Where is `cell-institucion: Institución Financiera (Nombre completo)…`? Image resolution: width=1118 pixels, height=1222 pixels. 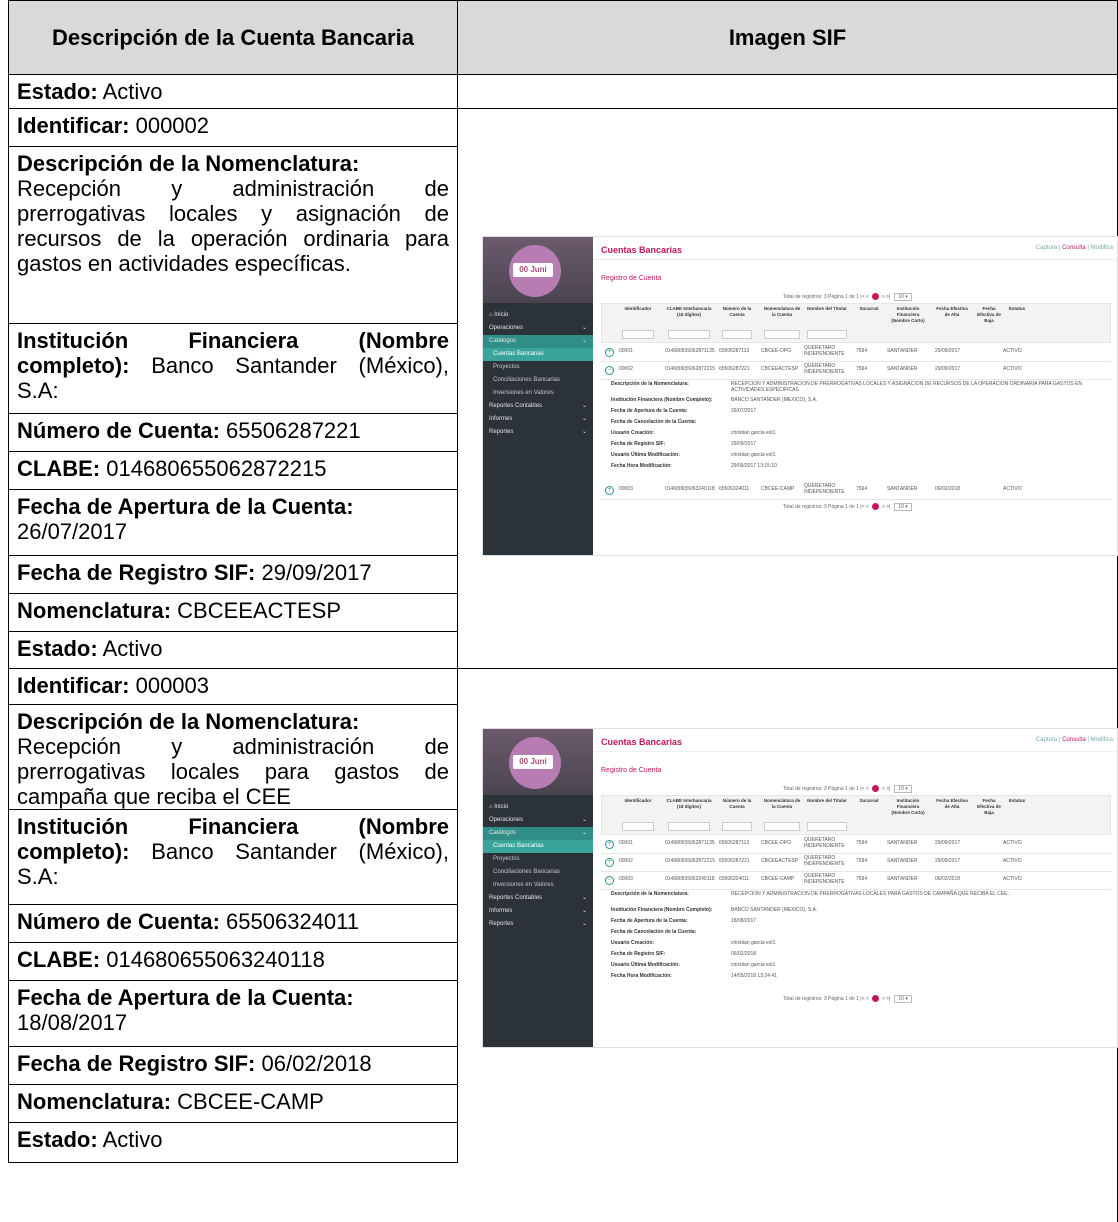
cell-institucion: Institución Financiera (Nombre completo)… is located at coordinates (233, 369).